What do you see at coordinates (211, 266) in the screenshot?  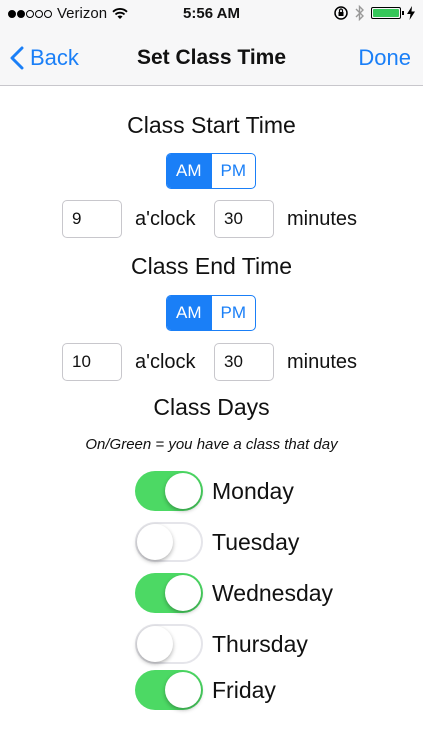 I see `end-time-title: Class End Time` at bounding box center [211, 266].